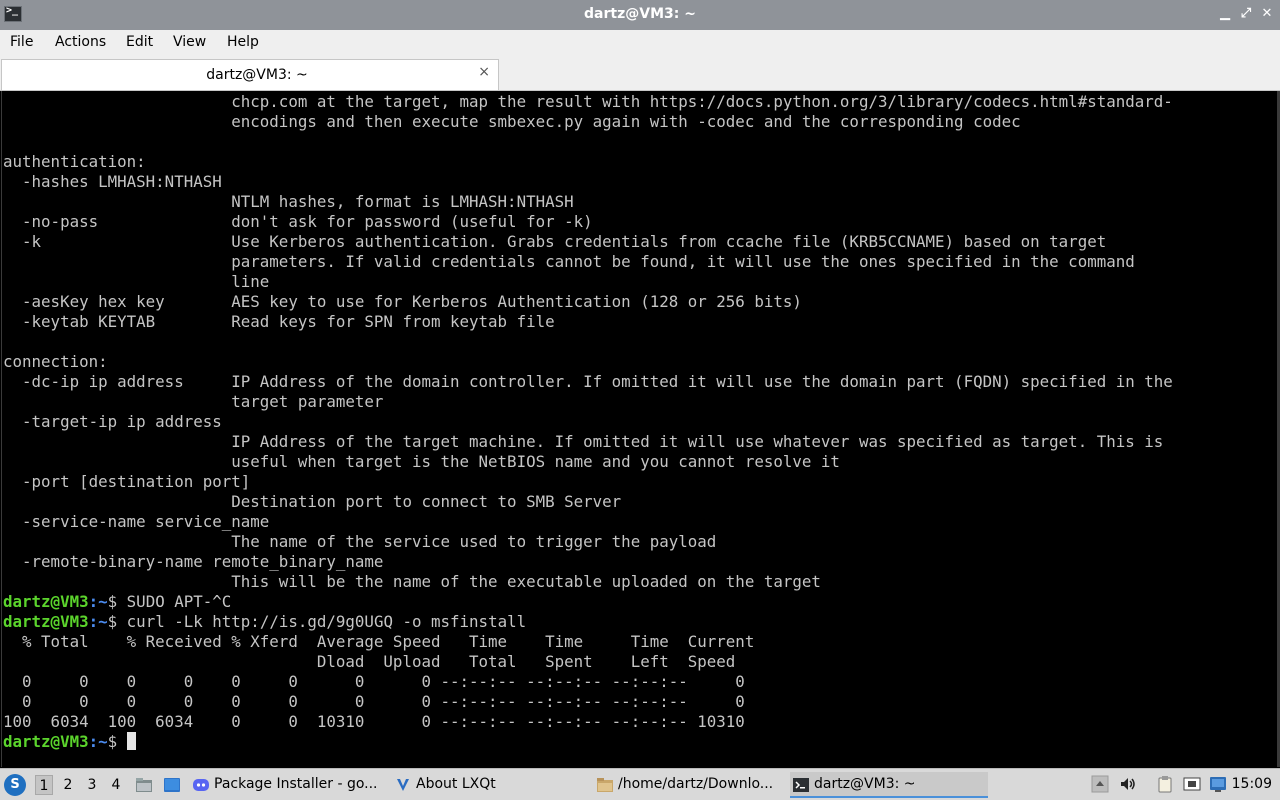  Describe the element at coordinates (127, 481) in the screenshot. I see `terminal-line: -port [destination port]` at that location.